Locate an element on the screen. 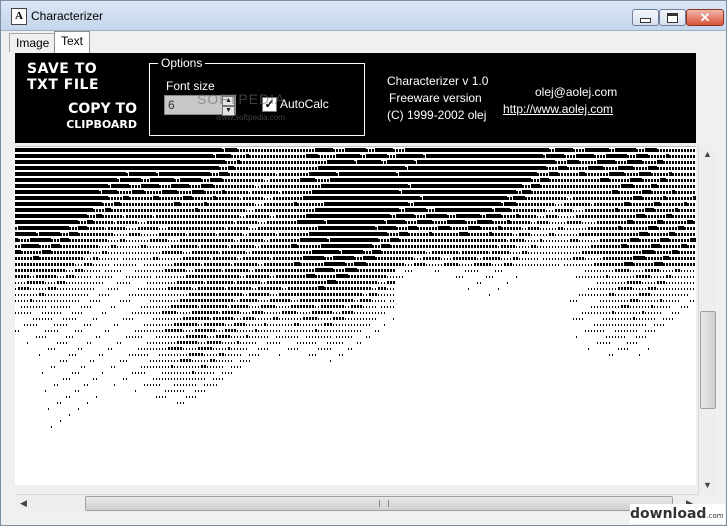 The width and height of the screenshot is (727, 526). maximize-icon is located at coordinates (672, 17).